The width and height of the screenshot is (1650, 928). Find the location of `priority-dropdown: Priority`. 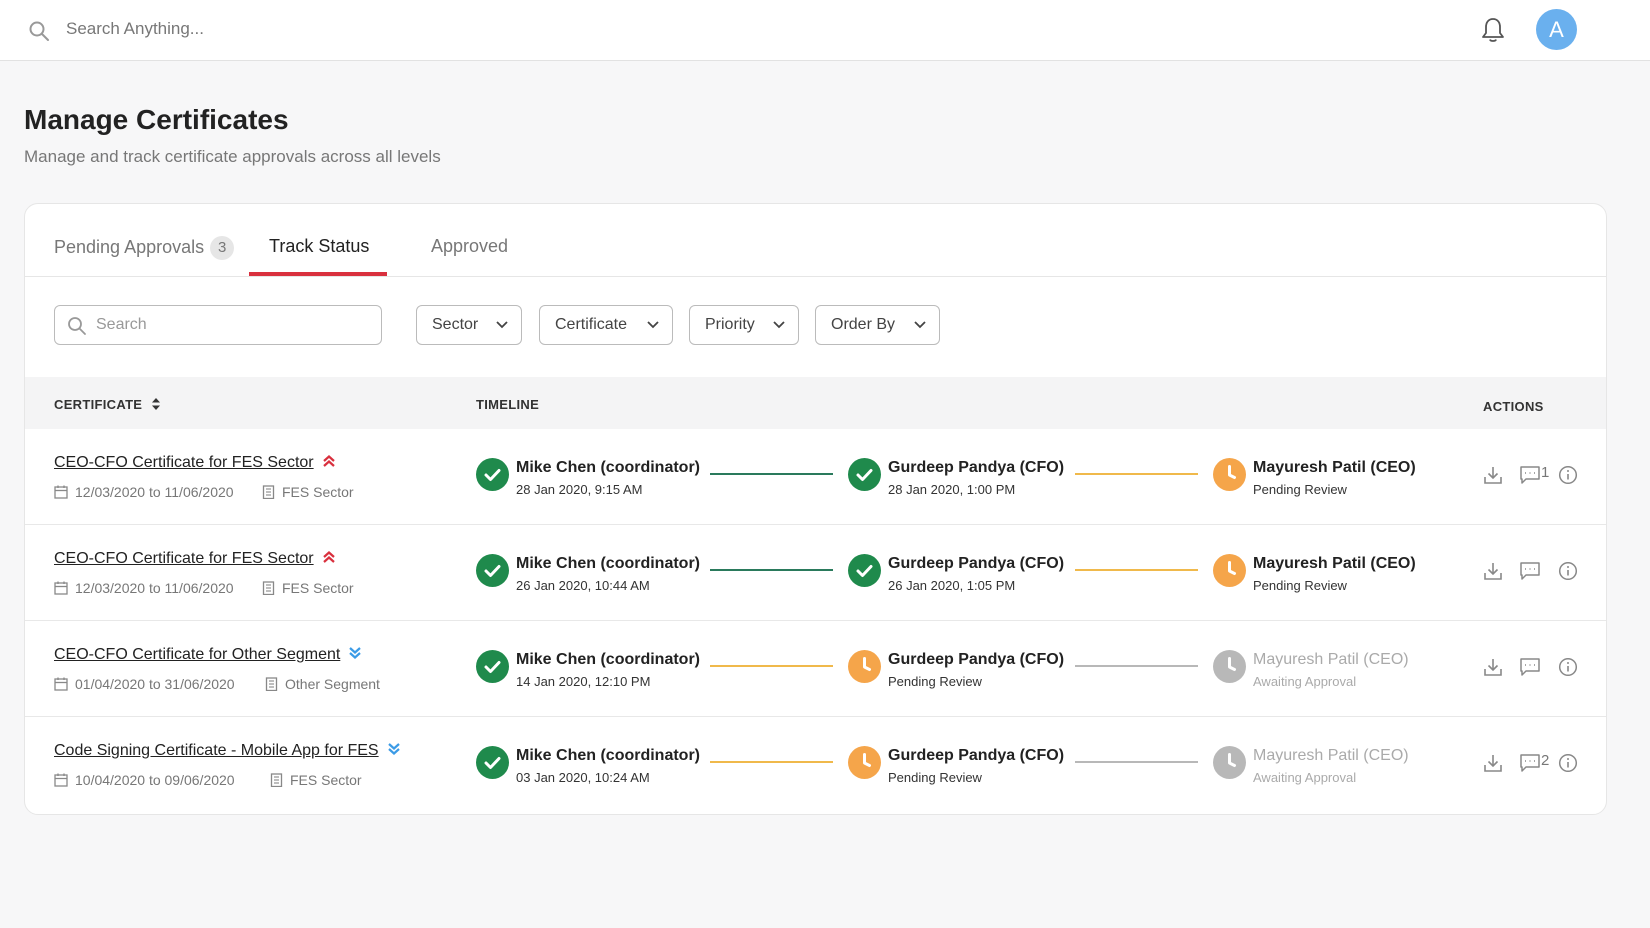

priority-dropdown: Priority is located at coordinates (744, 325).